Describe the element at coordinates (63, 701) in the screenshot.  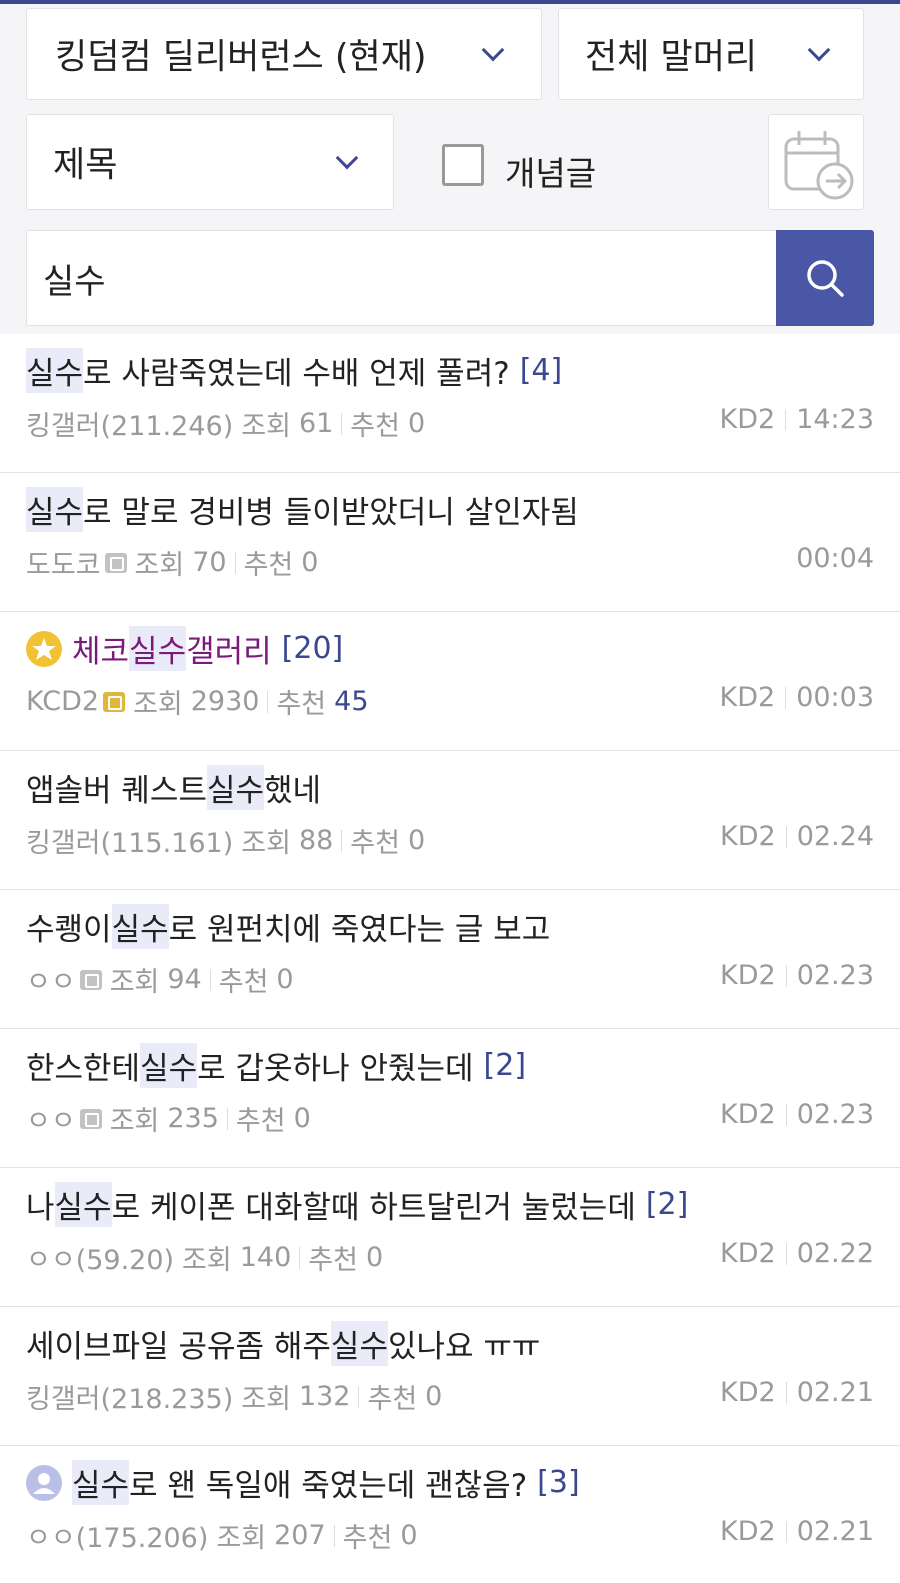
I see `post-author: KCD2` at that location.